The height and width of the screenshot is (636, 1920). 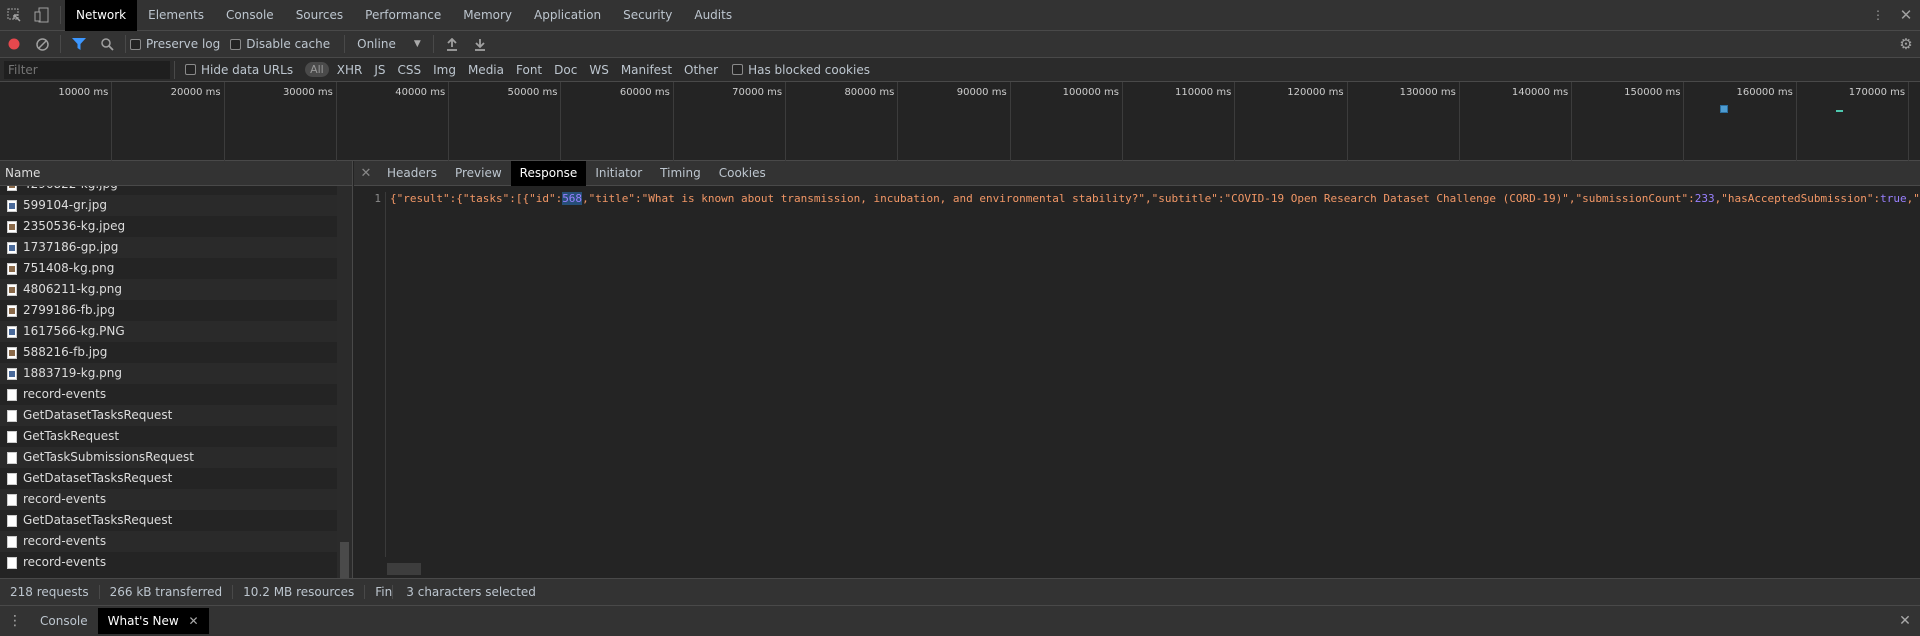 What do you see at coordinates (1427, 92) in the screenshot?
I see `timeline-tick-label: 130000 ms` at bounding box center [1427, 92].